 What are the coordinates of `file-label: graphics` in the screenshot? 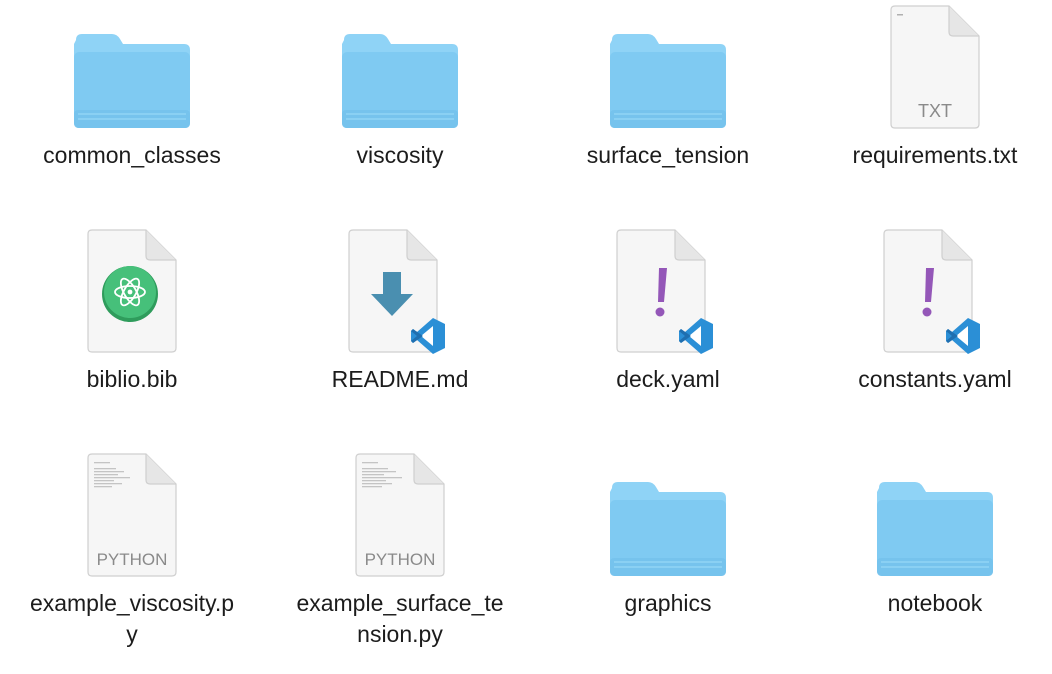 It's located at (668, 603).